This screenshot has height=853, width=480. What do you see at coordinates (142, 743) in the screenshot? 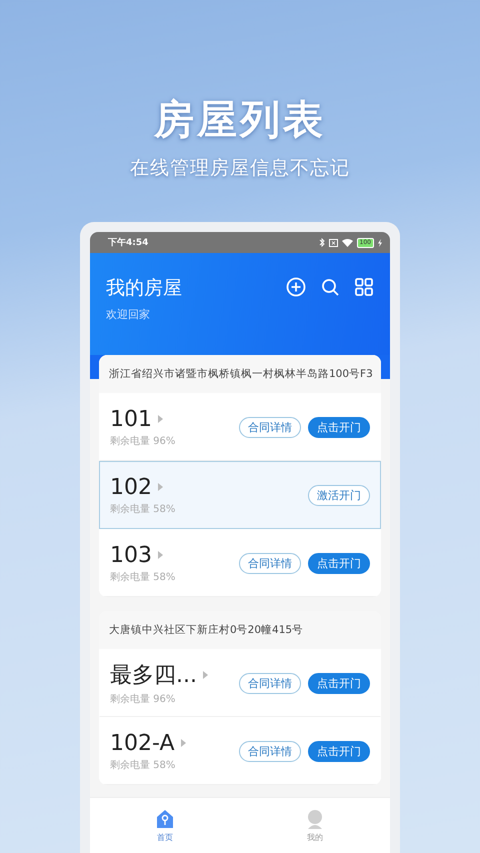
I see `room-name: 102-A` at bounding box center [142, 743].